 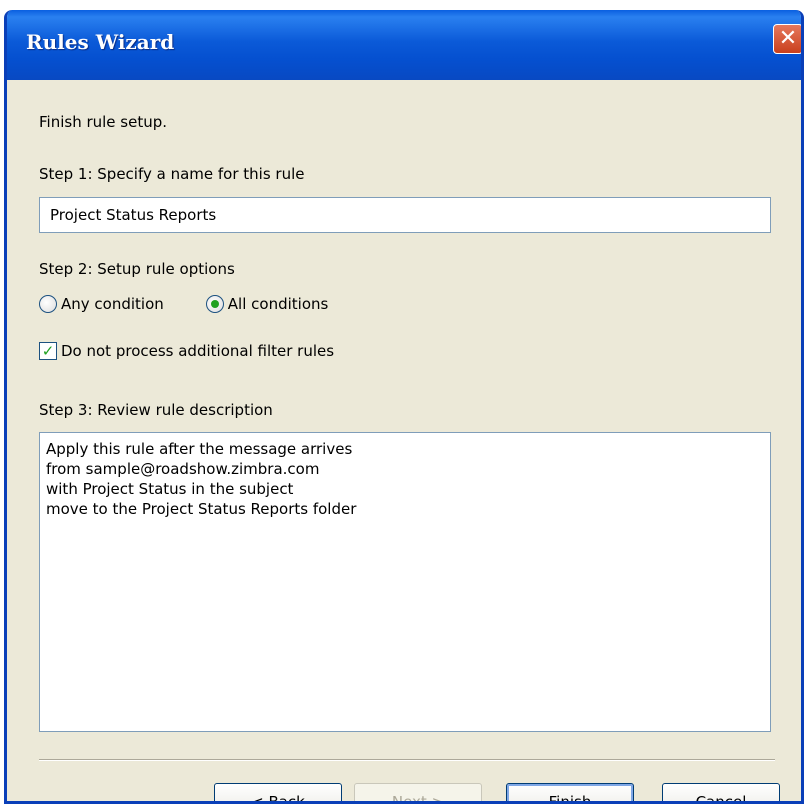 What do you see at coordinates (156, 410) in the screenshot?
I see `step3-label: Step 3: Review rule description` at bounding box center [156, 410].